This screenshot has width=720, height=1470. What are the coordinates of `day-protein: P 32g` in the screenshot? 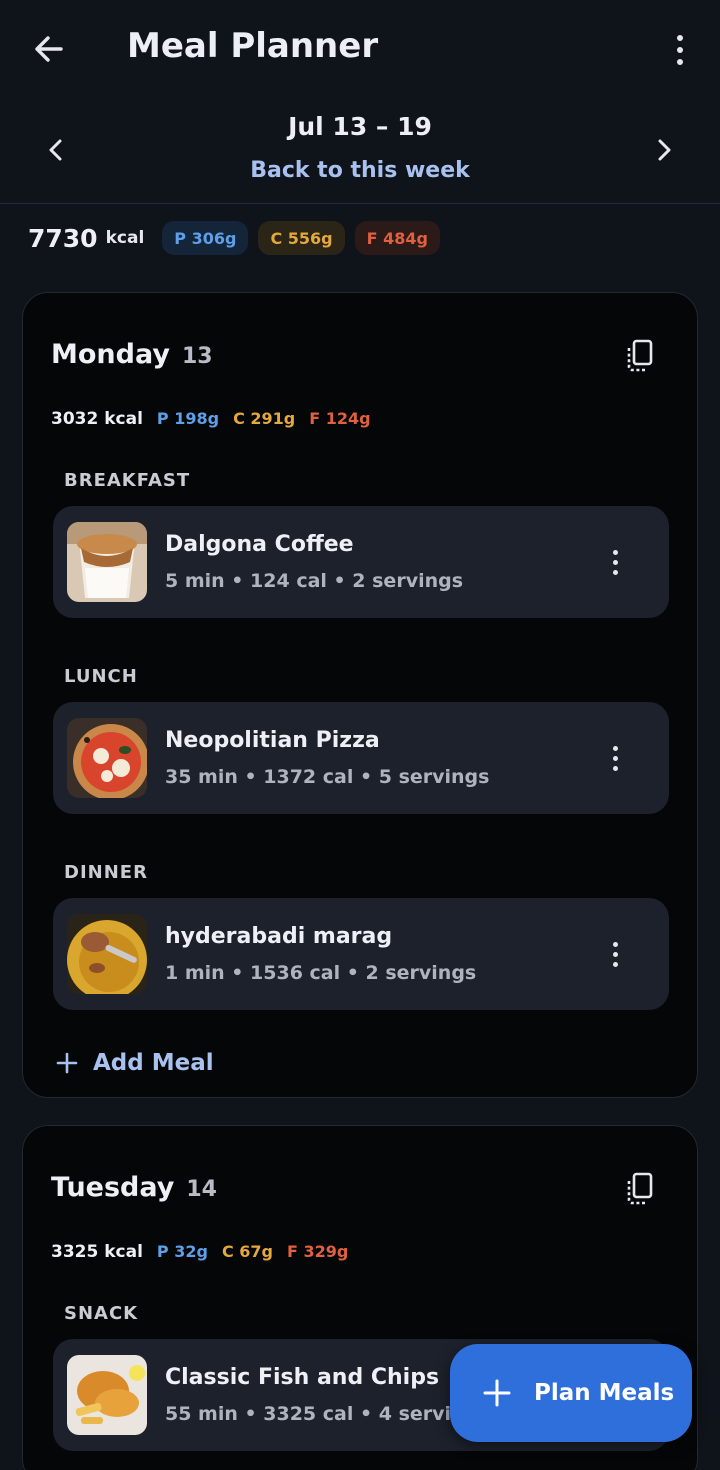 It's located at (182, 1251).